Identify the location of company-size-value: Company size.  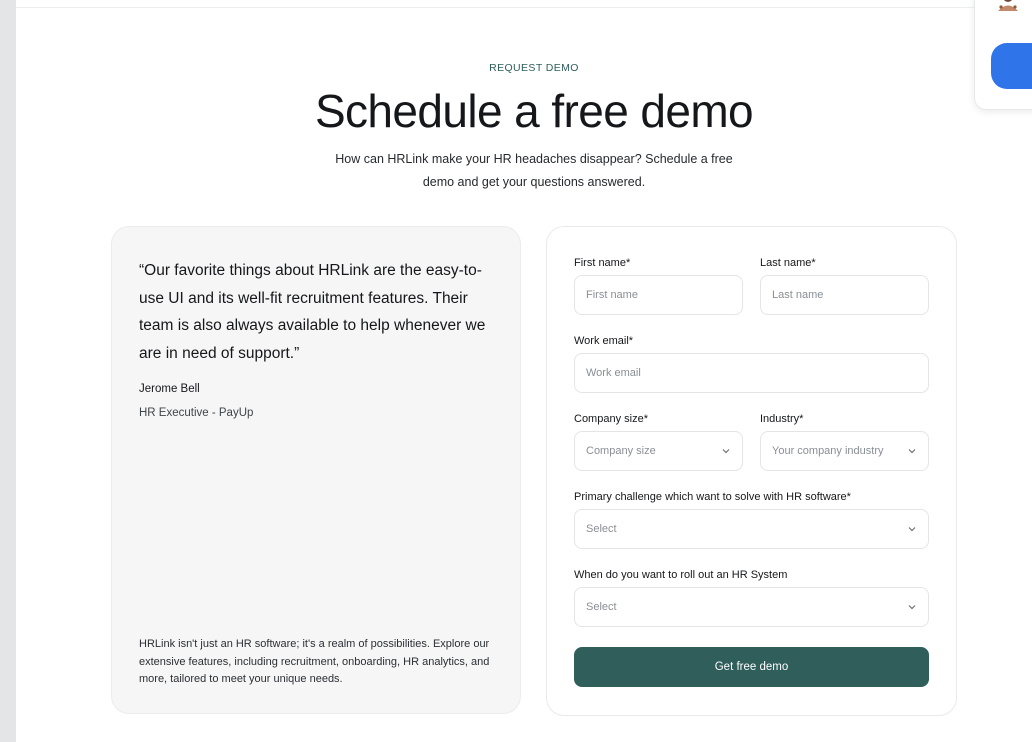
(621, 451).